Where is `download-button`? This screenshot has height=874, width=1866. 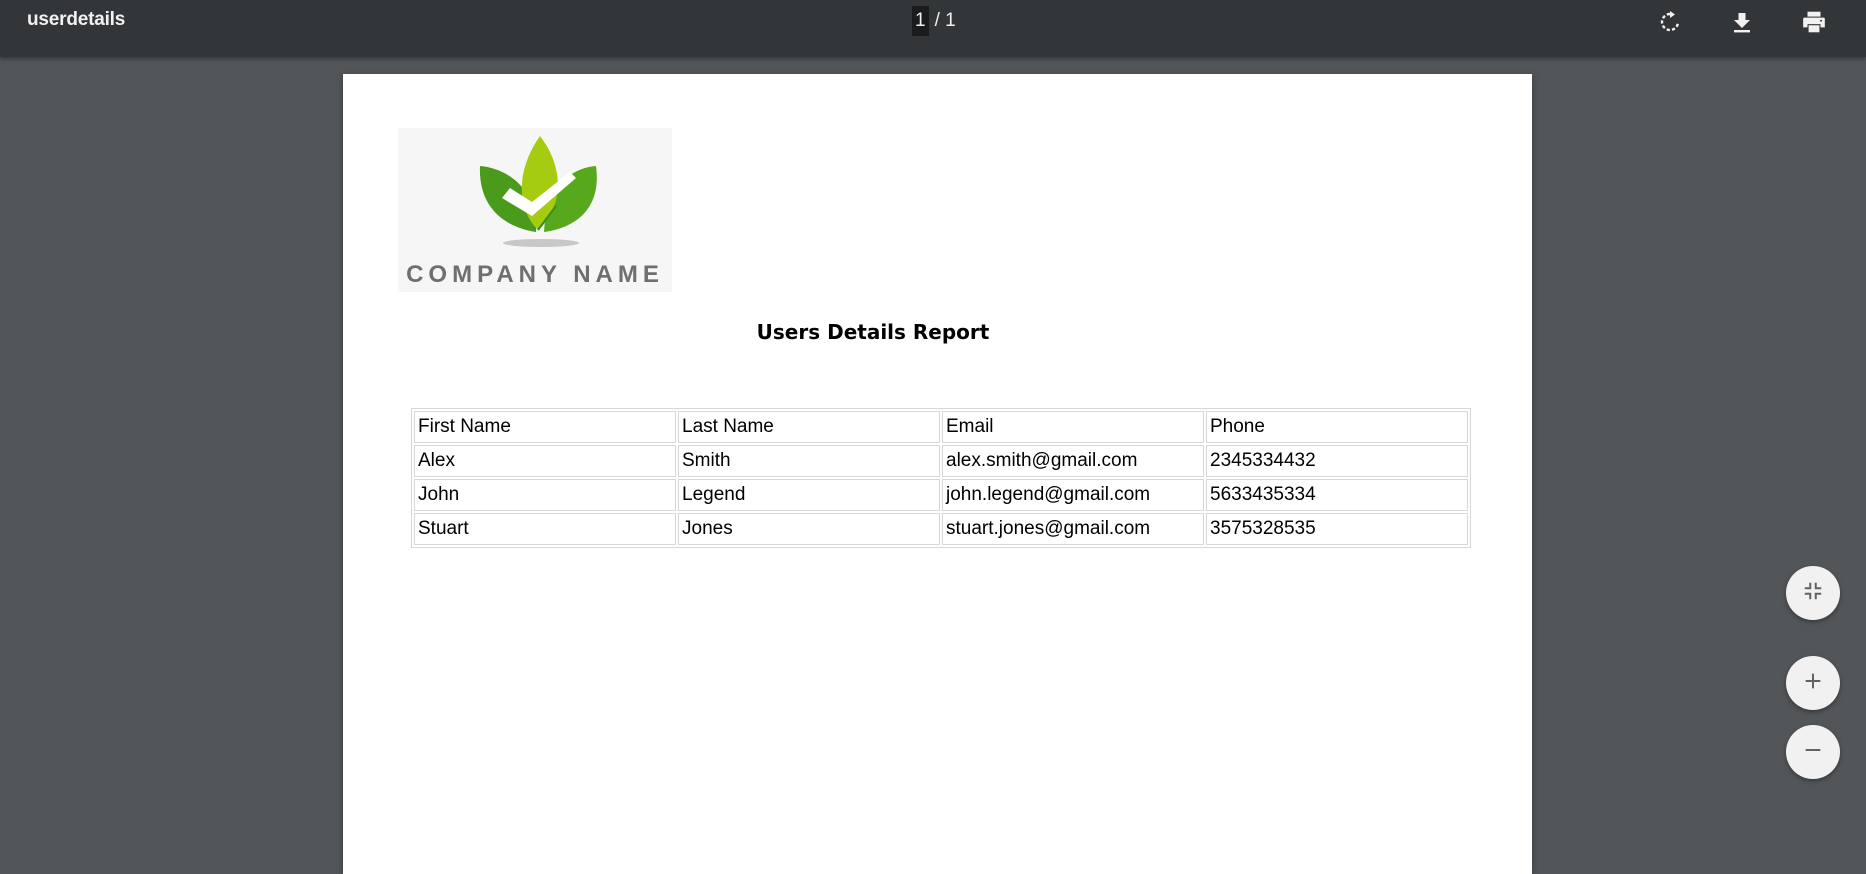 download-button is located at coordinates (1742, 22).